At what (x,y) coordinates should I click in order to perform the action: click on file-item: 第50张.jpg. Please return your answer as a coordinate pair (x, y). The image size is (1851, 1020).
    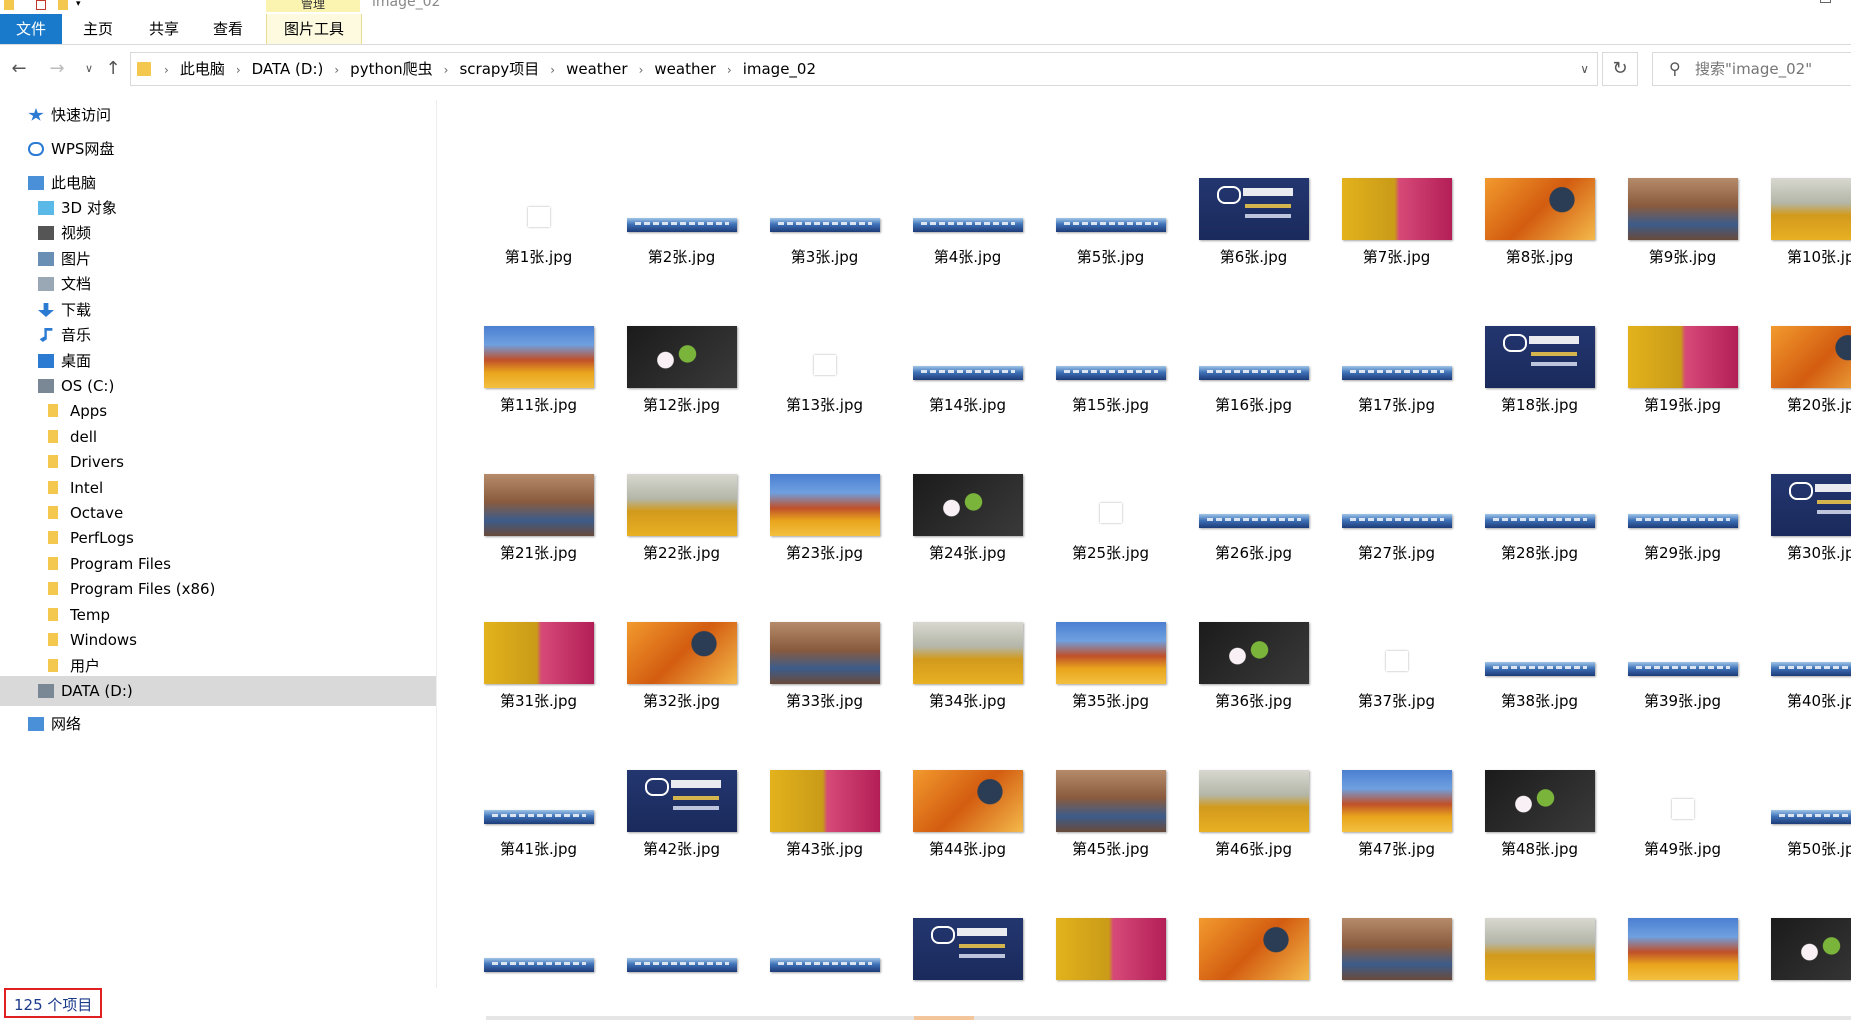
    Looking at the image, I should click on (1802, 801).